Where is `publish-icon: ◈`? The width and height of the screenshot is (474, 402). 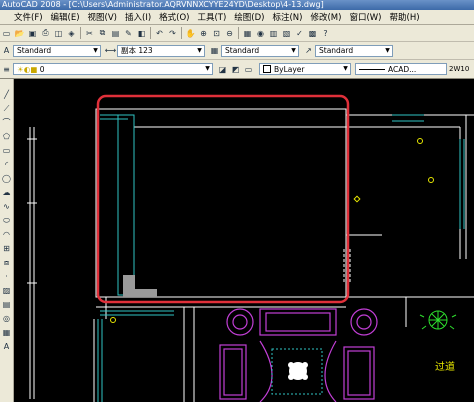
publish-icon: ◈ is located at coordinates (71, 33).